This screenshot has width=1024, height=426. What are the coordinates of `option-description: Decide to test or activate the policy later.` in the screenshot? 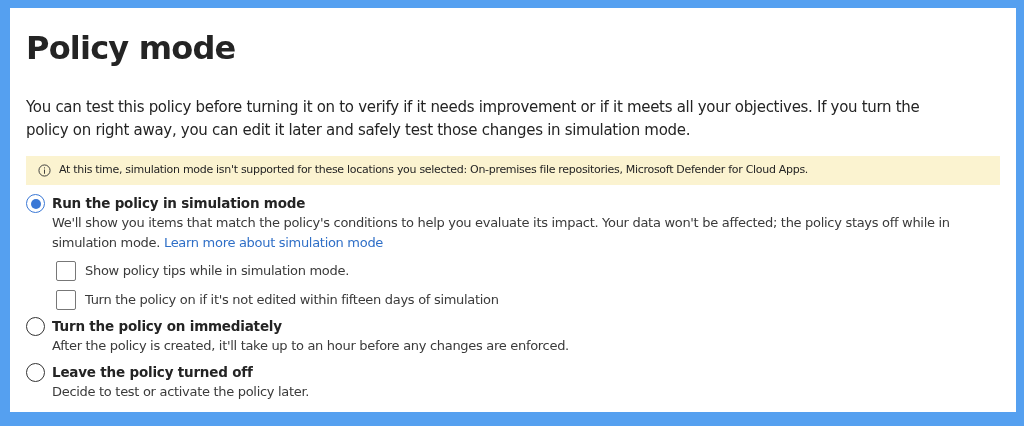 It's located at (181, 392).